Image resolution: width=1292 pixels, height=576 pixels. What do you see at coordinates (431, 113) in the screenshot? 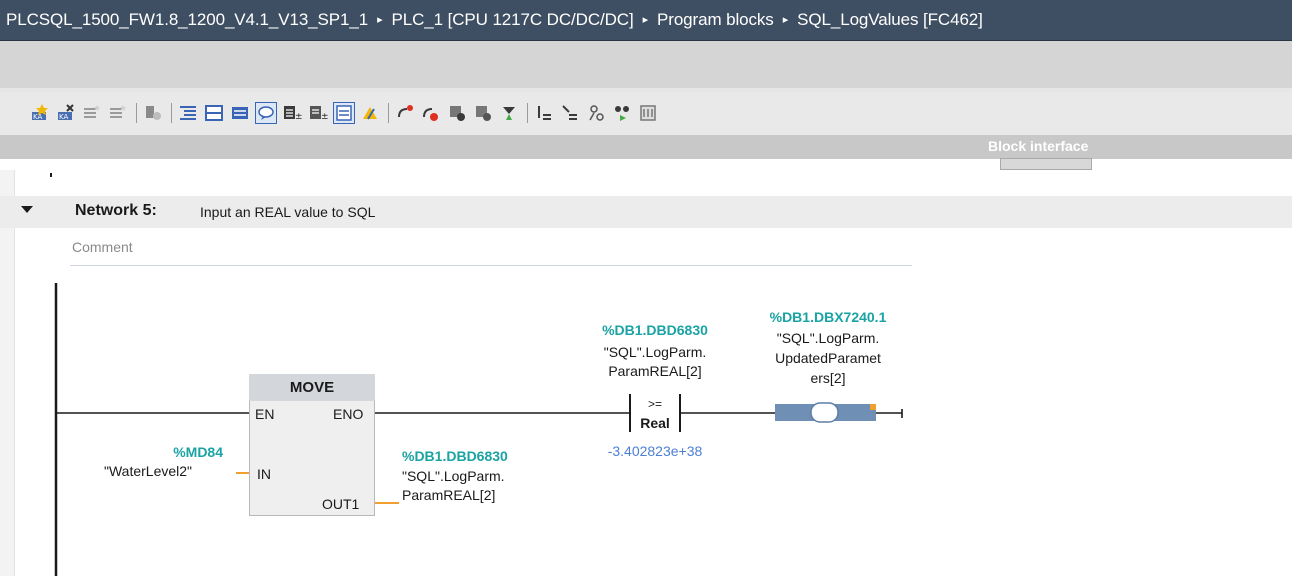
I see `go-to-error-icon` at bounding box center [431, 113].